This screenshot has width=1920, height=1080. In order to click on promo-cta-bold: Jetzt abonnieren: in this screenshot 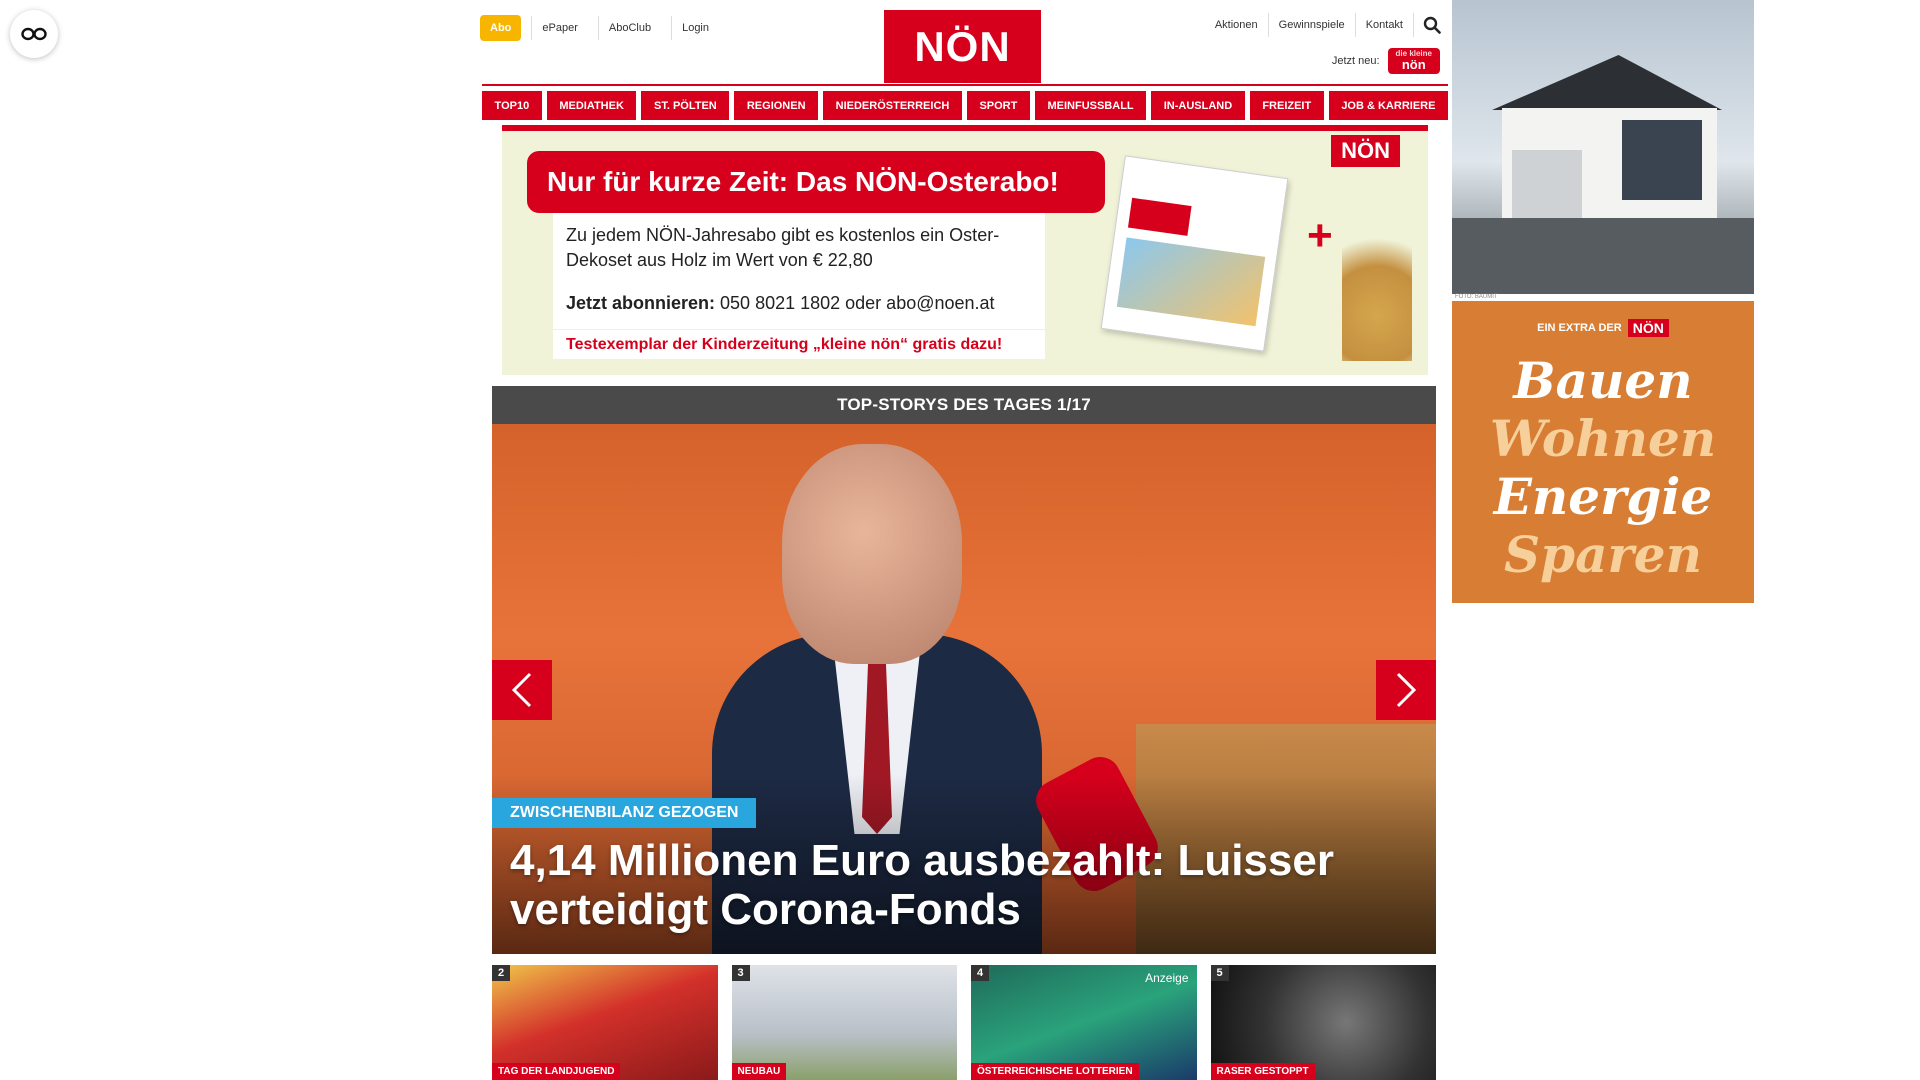, I will do `click(641, 303)`.